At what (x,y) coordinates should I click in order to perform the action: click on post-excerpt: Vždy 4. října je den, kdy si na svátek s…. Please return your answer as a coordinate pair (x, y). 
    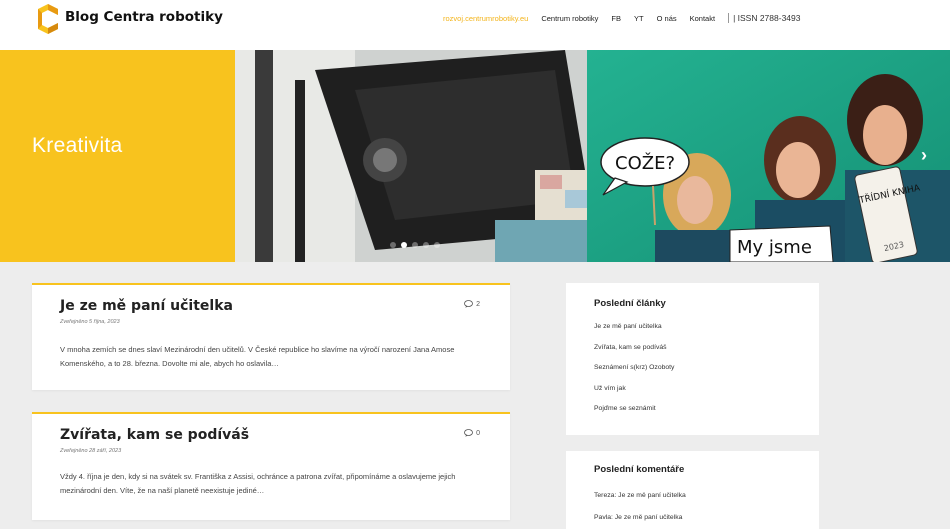
    Looking at the image, I should click on (258, 483).